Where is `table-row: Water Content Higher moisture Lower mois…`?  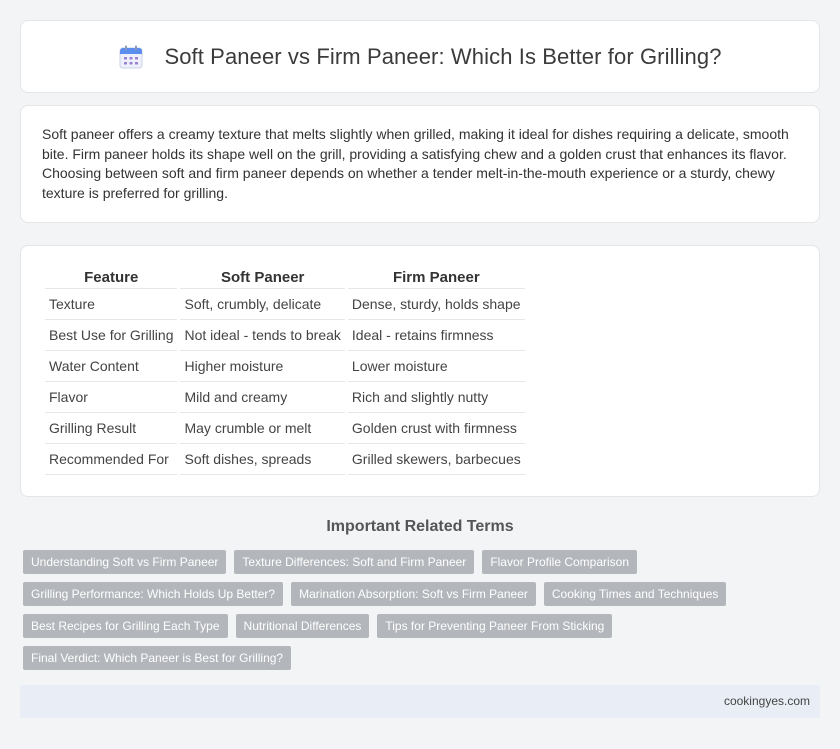 table-row: Water Content Higher moisture Lower mois… is located at coordinates (285, 366).